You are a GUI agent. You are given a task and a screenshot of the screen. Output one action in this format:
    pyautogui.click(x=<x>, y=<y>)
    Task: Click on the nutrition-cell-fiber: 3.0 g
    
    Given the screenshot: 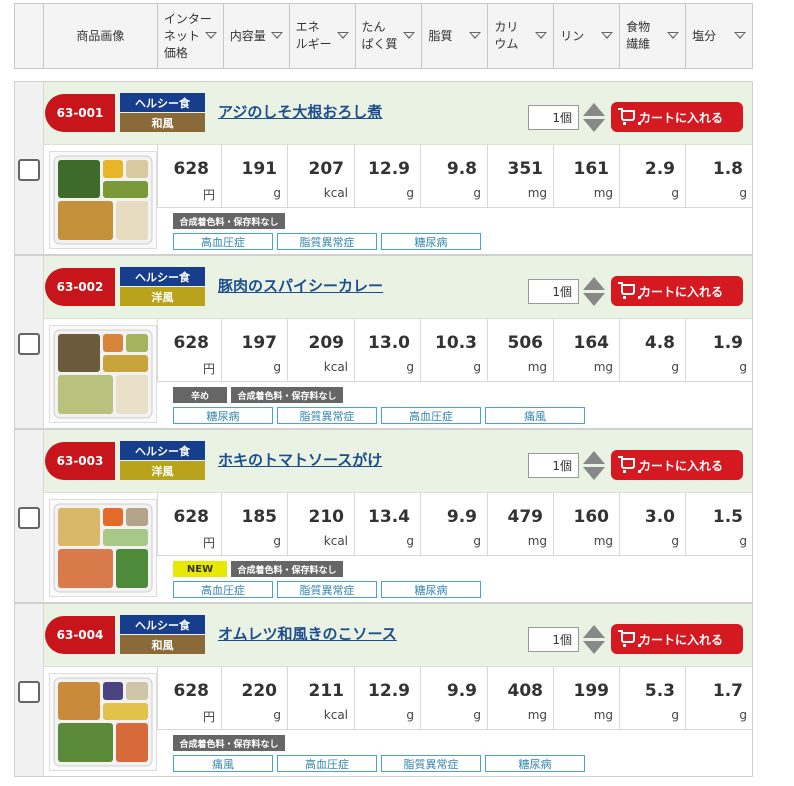 What is the action you would take?
    pyautogui.click(x=652, y=524)
    